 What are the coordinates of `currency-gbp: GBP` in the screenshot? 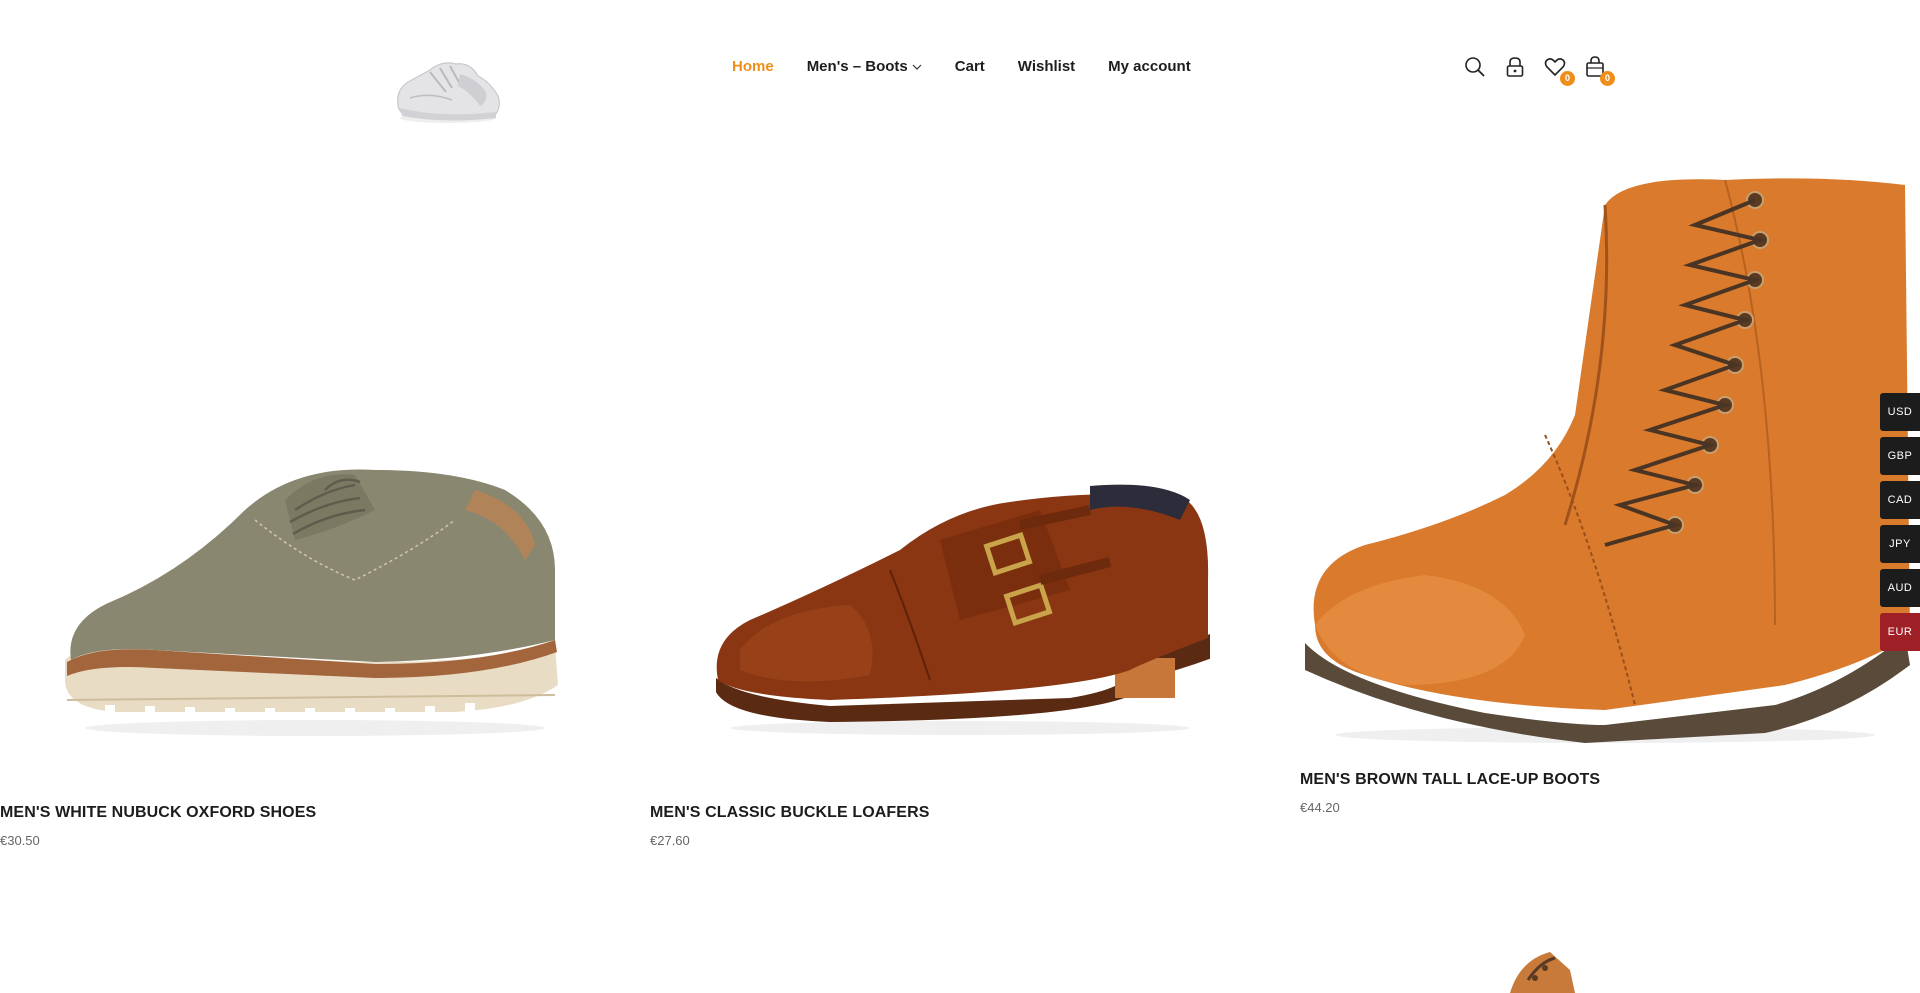 It's located at (1900, 456).